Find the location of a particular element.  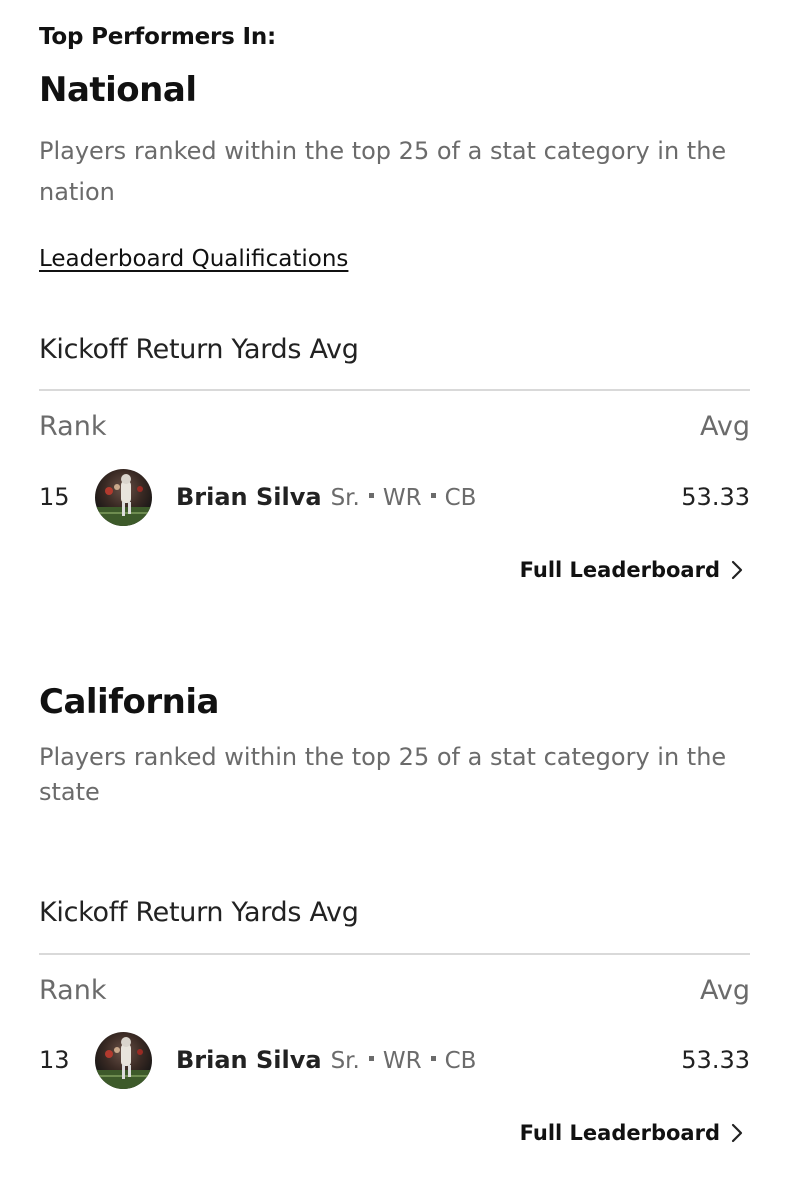

top-performers-heading: Top Performers In: is located at coordinates (157, 37).